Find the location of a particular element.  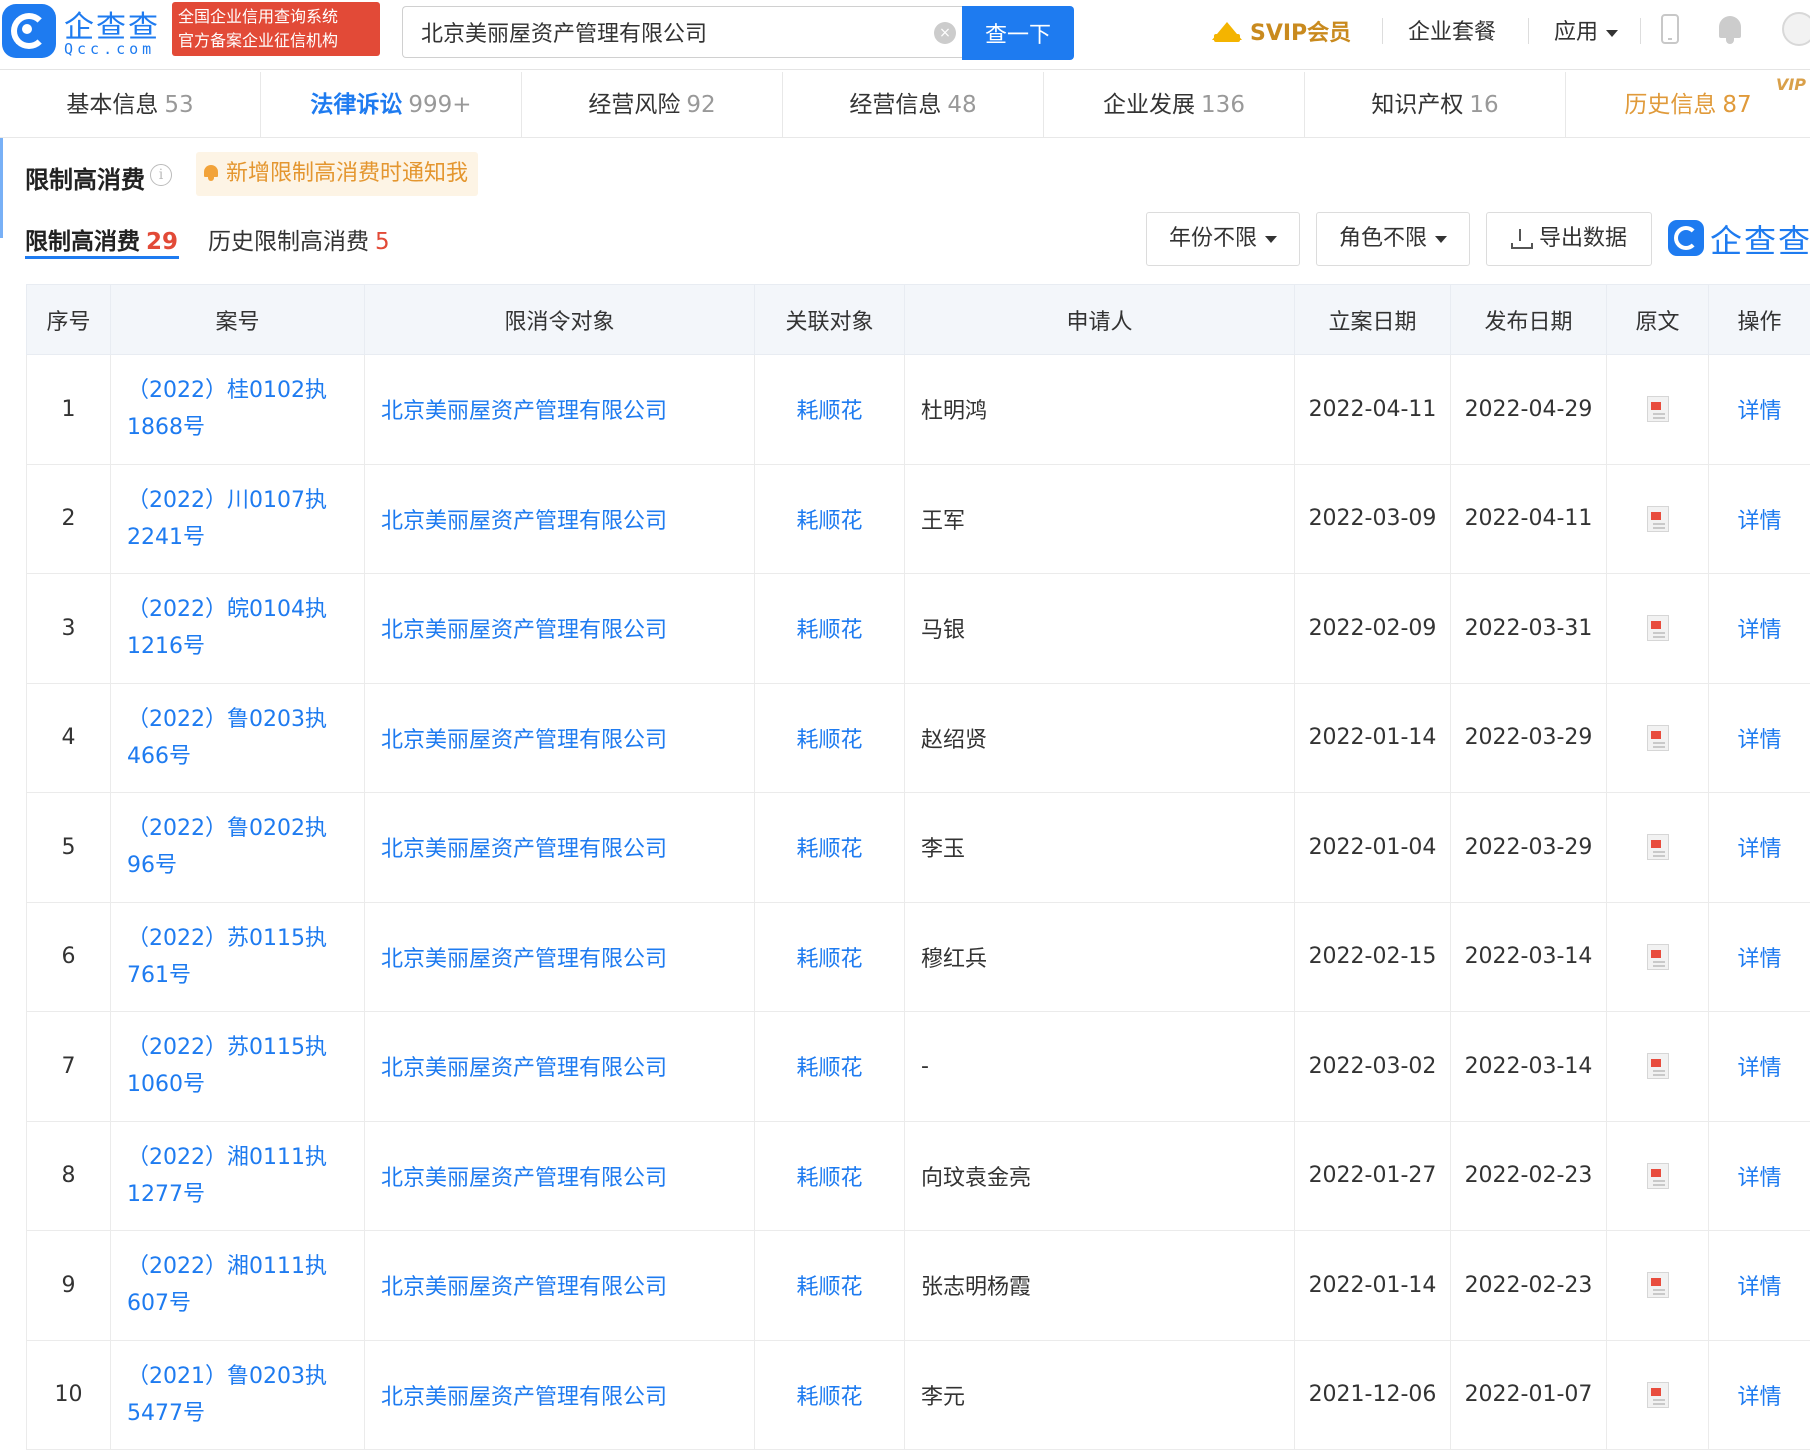

tab-label: 经营风险 is located at coordinates (634, 105).